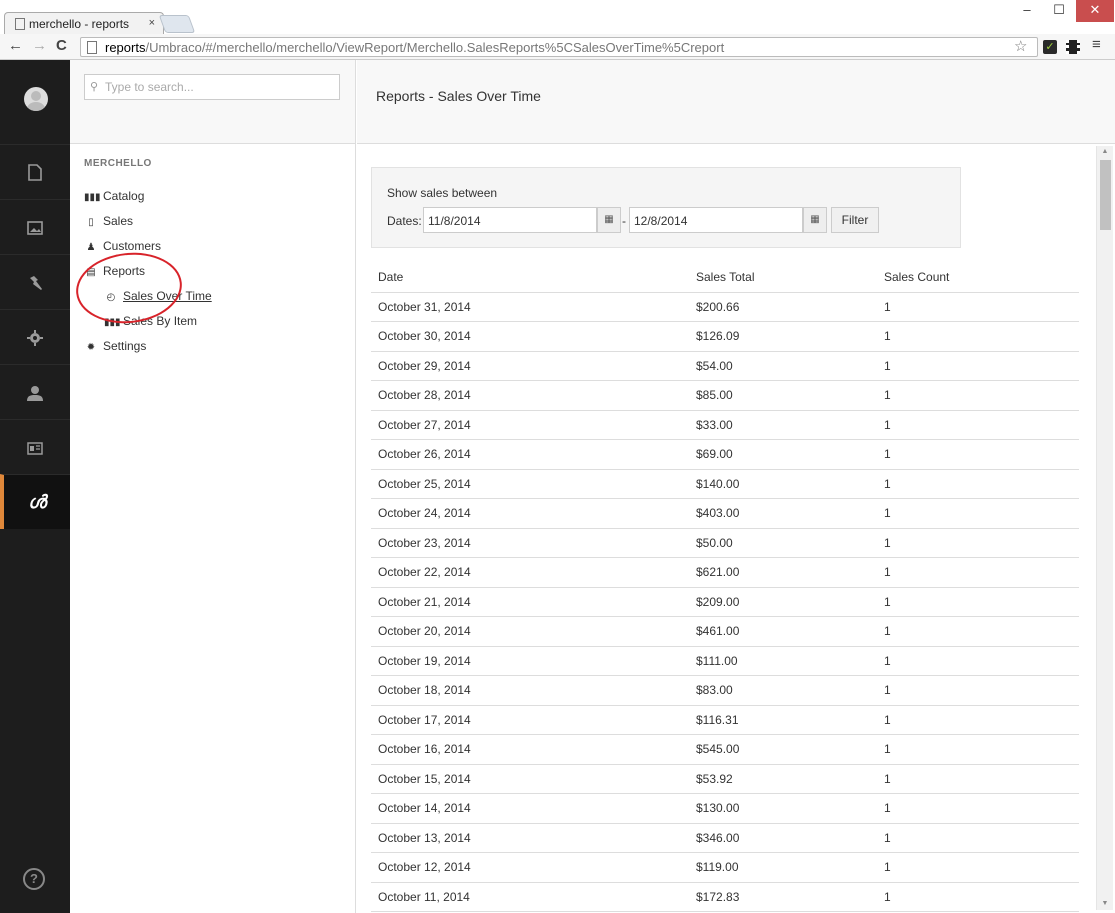  I want to click on table-row: October 24, 2014 $403.00 1, so click(725, 513).